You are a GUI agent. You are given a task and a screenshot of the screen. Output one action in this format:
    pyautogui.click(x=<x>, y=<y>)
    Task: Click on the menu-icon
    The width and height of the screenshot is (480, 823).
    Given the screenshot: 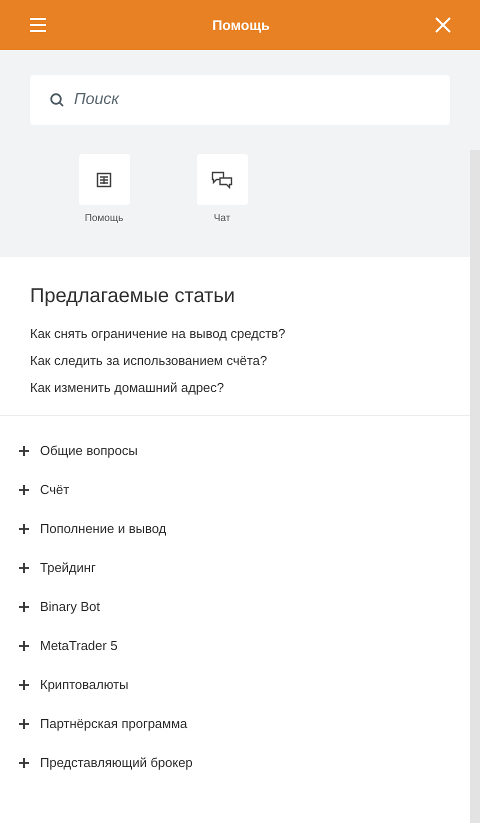 What is the action you would take?
    pyautogui.click(x=38, y=25)
    